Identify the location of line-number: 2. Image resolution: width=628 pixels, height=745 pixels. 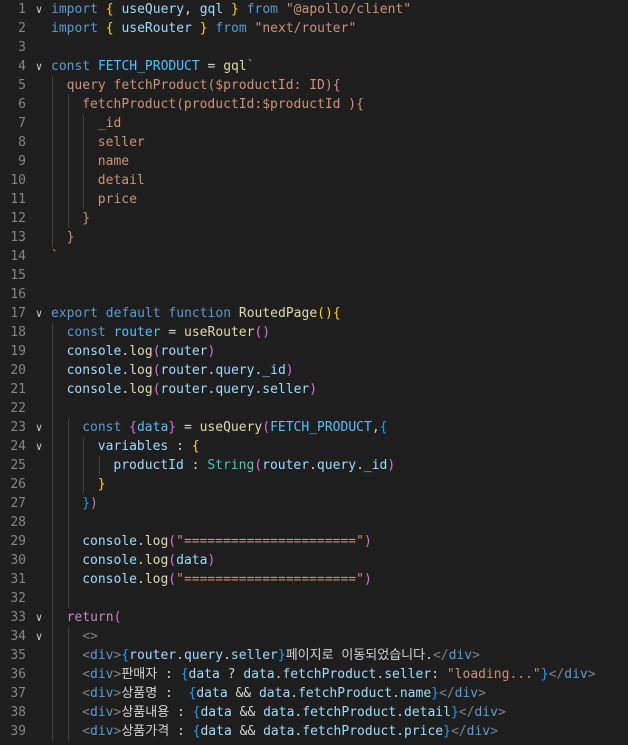
(22, 28).